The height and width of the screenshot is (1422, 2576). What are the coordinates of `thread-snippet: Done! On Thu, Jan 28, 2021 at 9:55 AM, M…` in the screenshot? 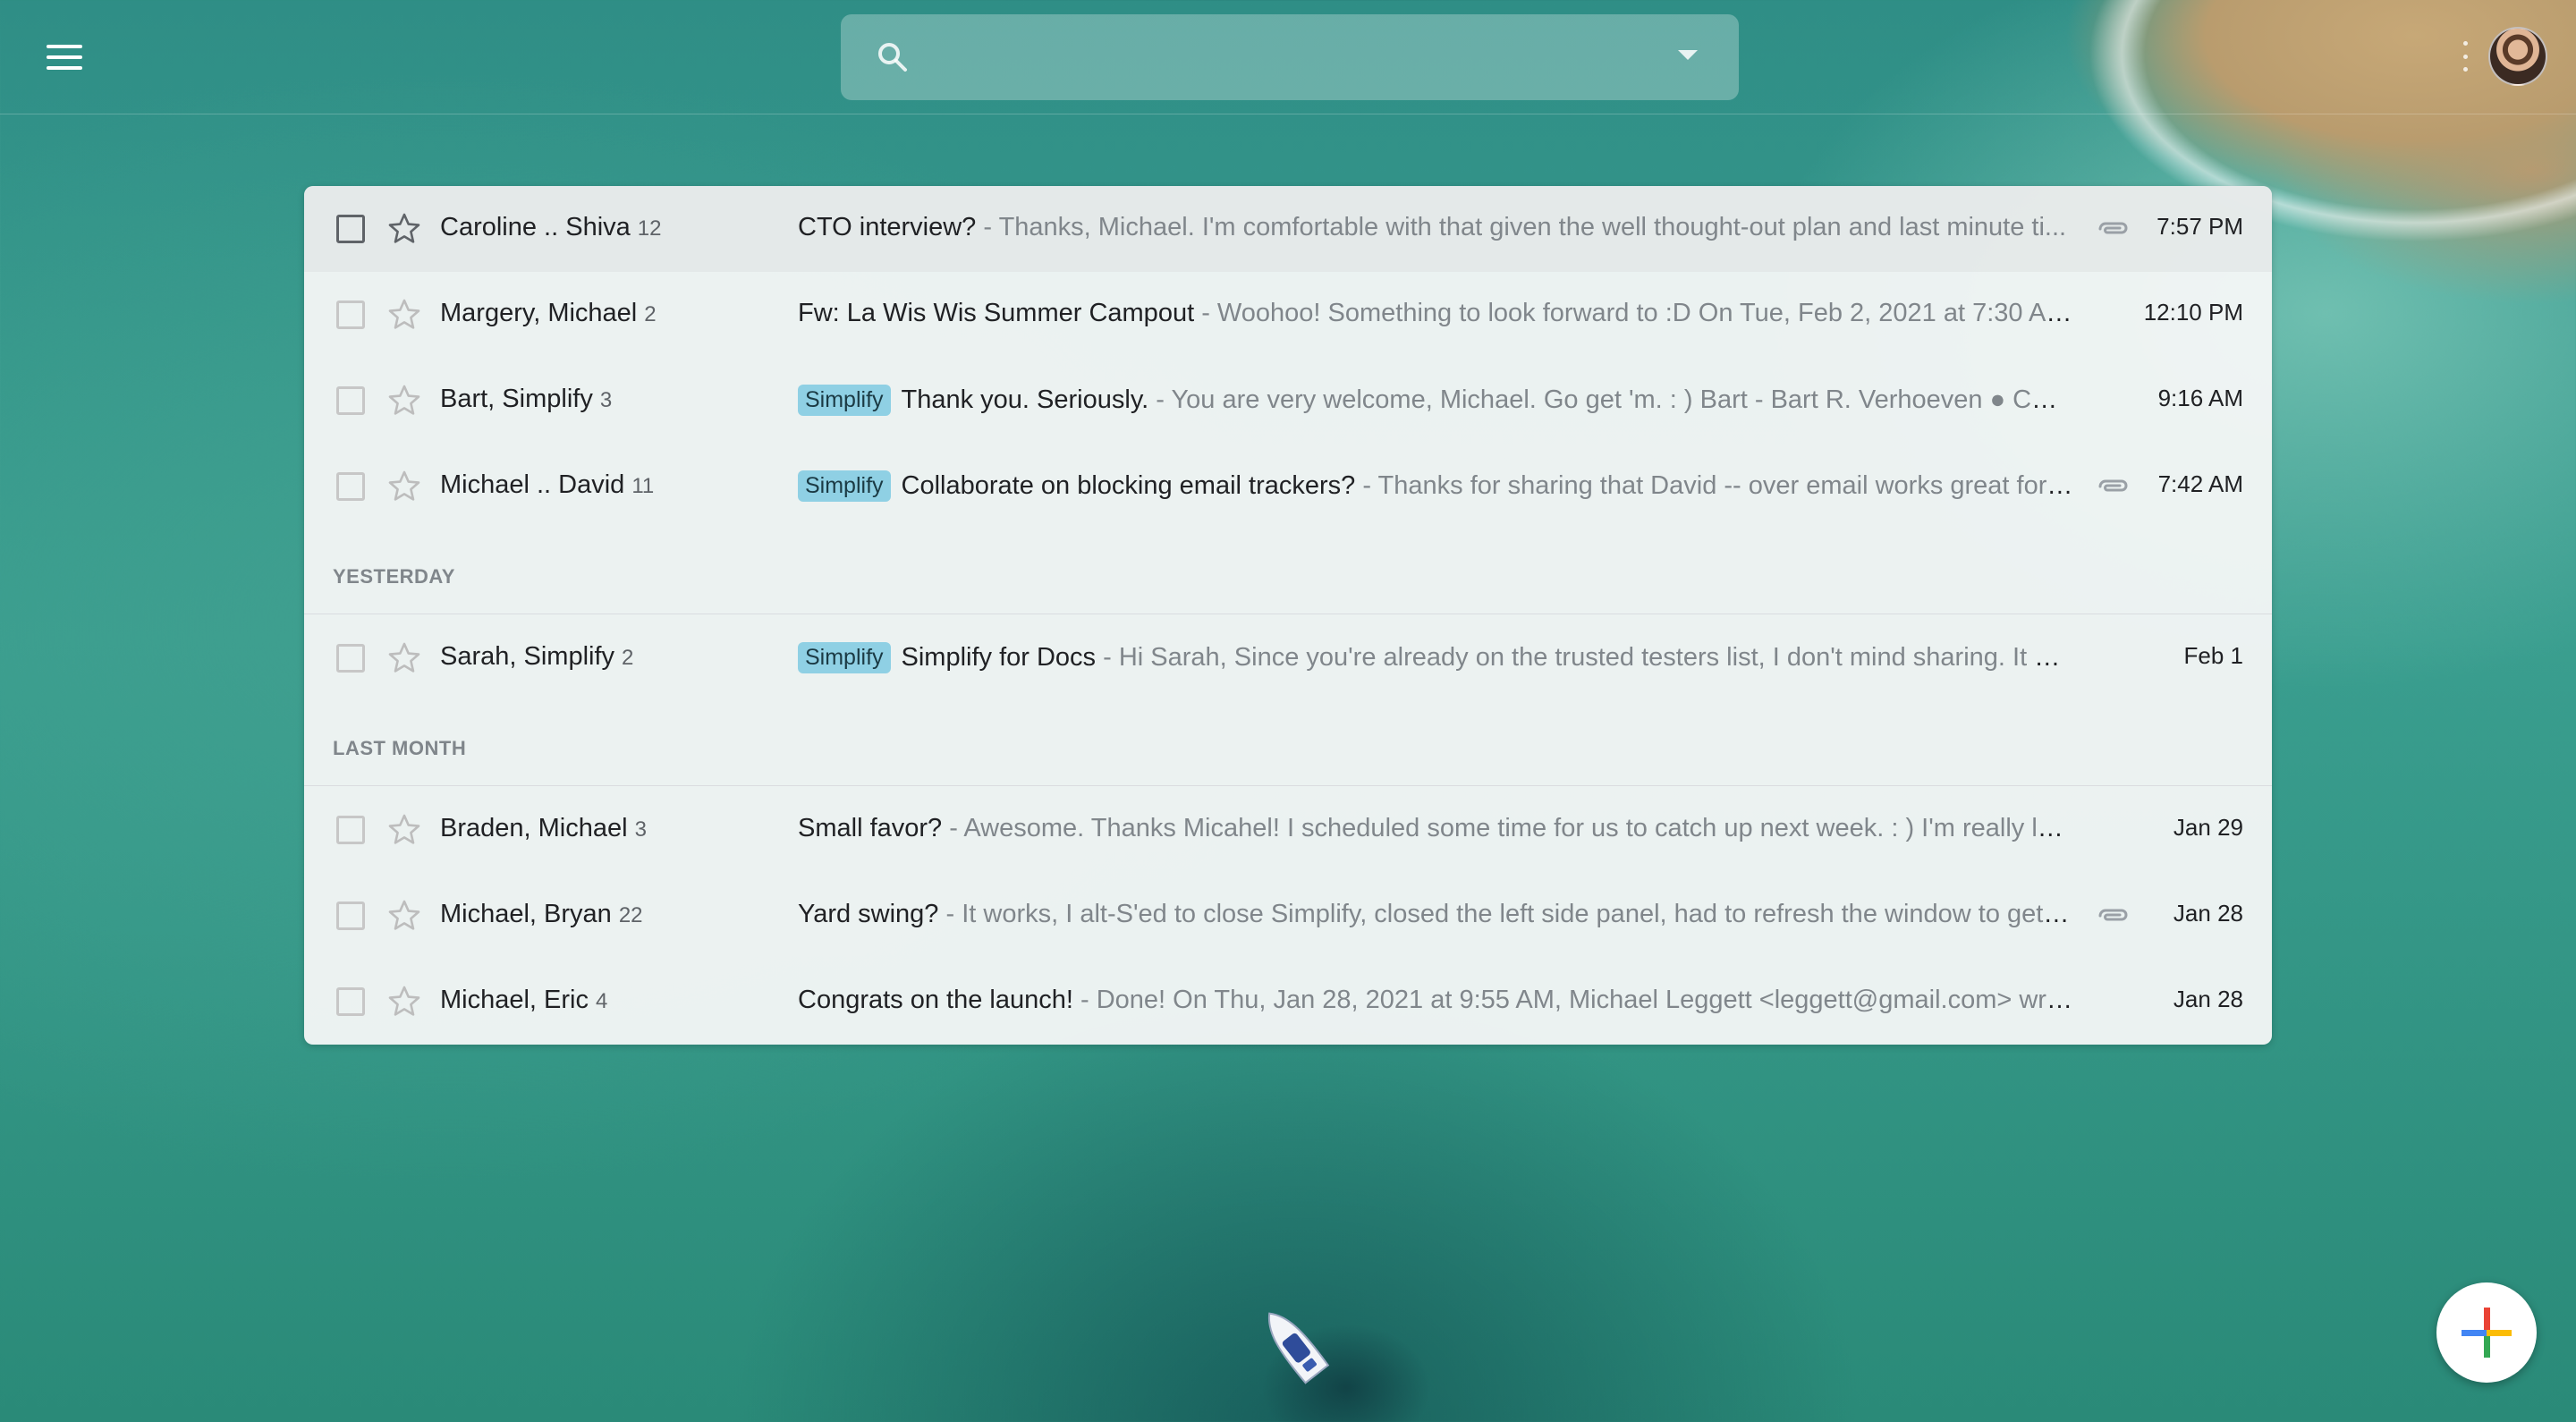 It's located at (1584, 1000).